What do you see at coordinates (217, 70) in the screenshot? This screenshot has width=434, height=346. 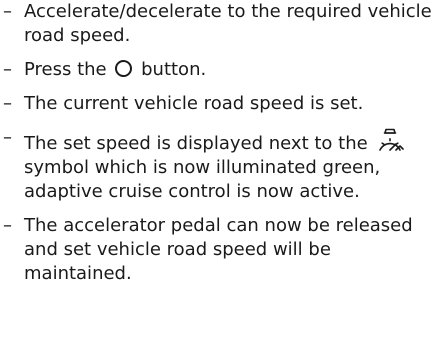 I see `instruction-step-2: – Press the button.` at bounding box center [217, 70].